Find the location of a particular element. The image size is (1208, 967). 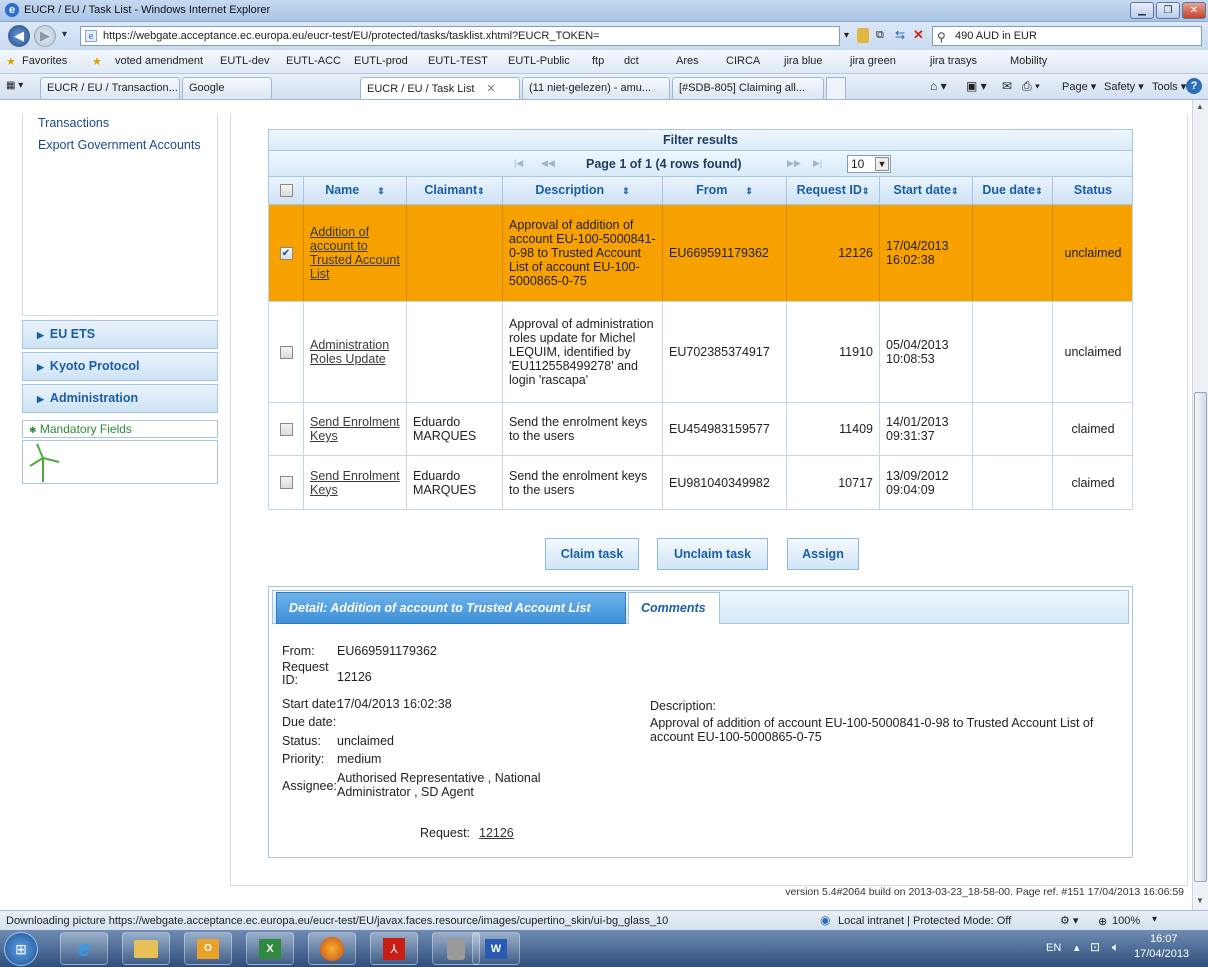

mail-icon: ✉ is located at coordinates (1007, 86).